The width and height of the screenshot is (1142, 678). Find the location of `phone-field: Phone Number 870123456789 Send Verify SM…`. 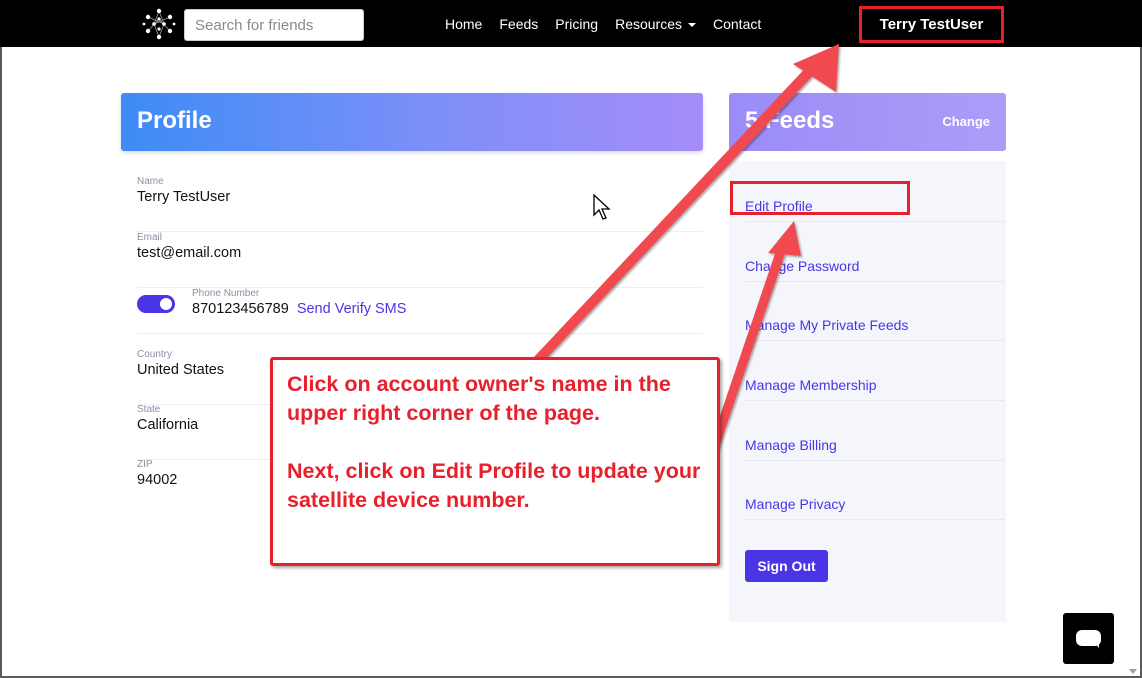

phone-field: Phone Number 870123456789 Send Verify SM… is located at coordinates (420, 311).